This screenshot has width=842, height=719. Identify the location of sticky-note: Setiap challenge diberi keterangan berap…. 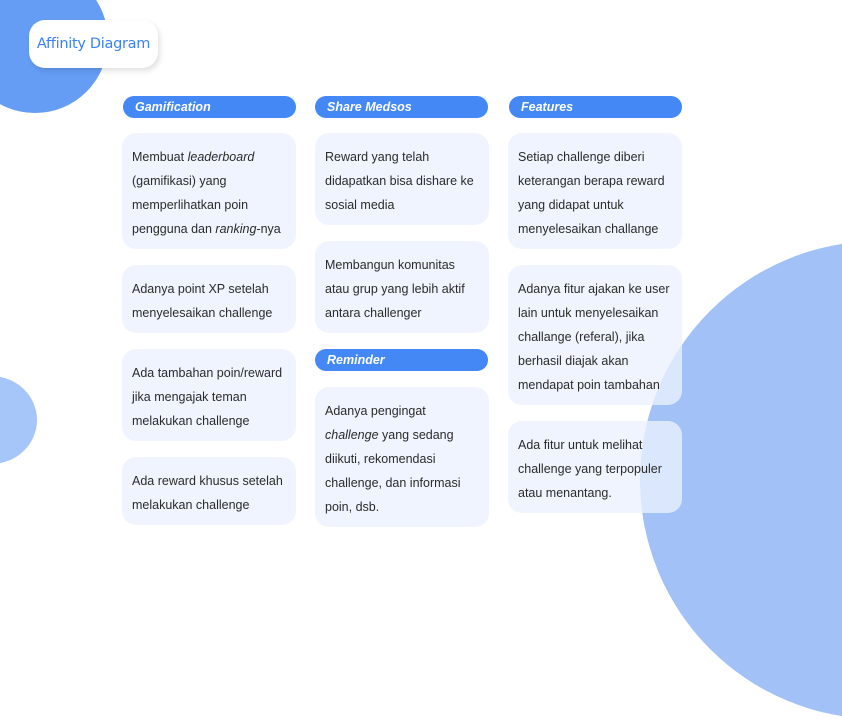
(595, 191).